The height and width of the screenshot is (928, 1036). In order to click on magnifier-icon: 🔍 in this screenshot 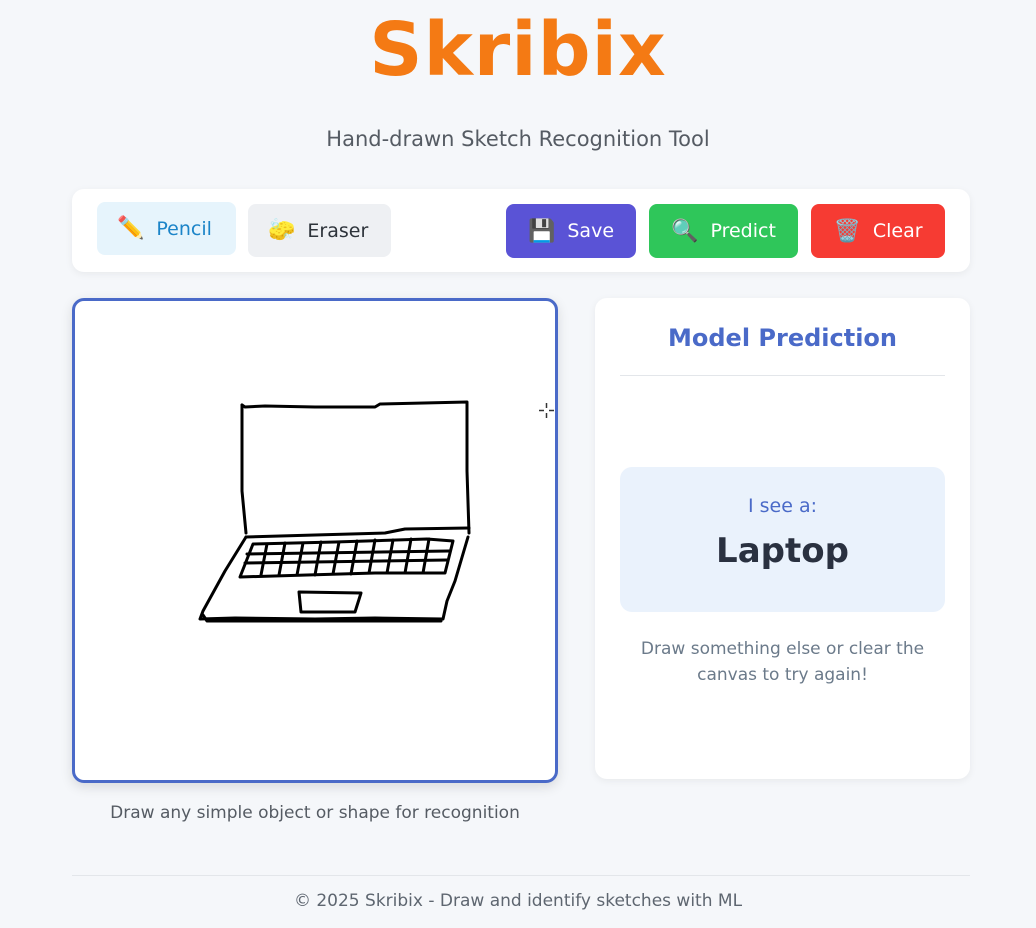, I will do `click(685, 231)`.